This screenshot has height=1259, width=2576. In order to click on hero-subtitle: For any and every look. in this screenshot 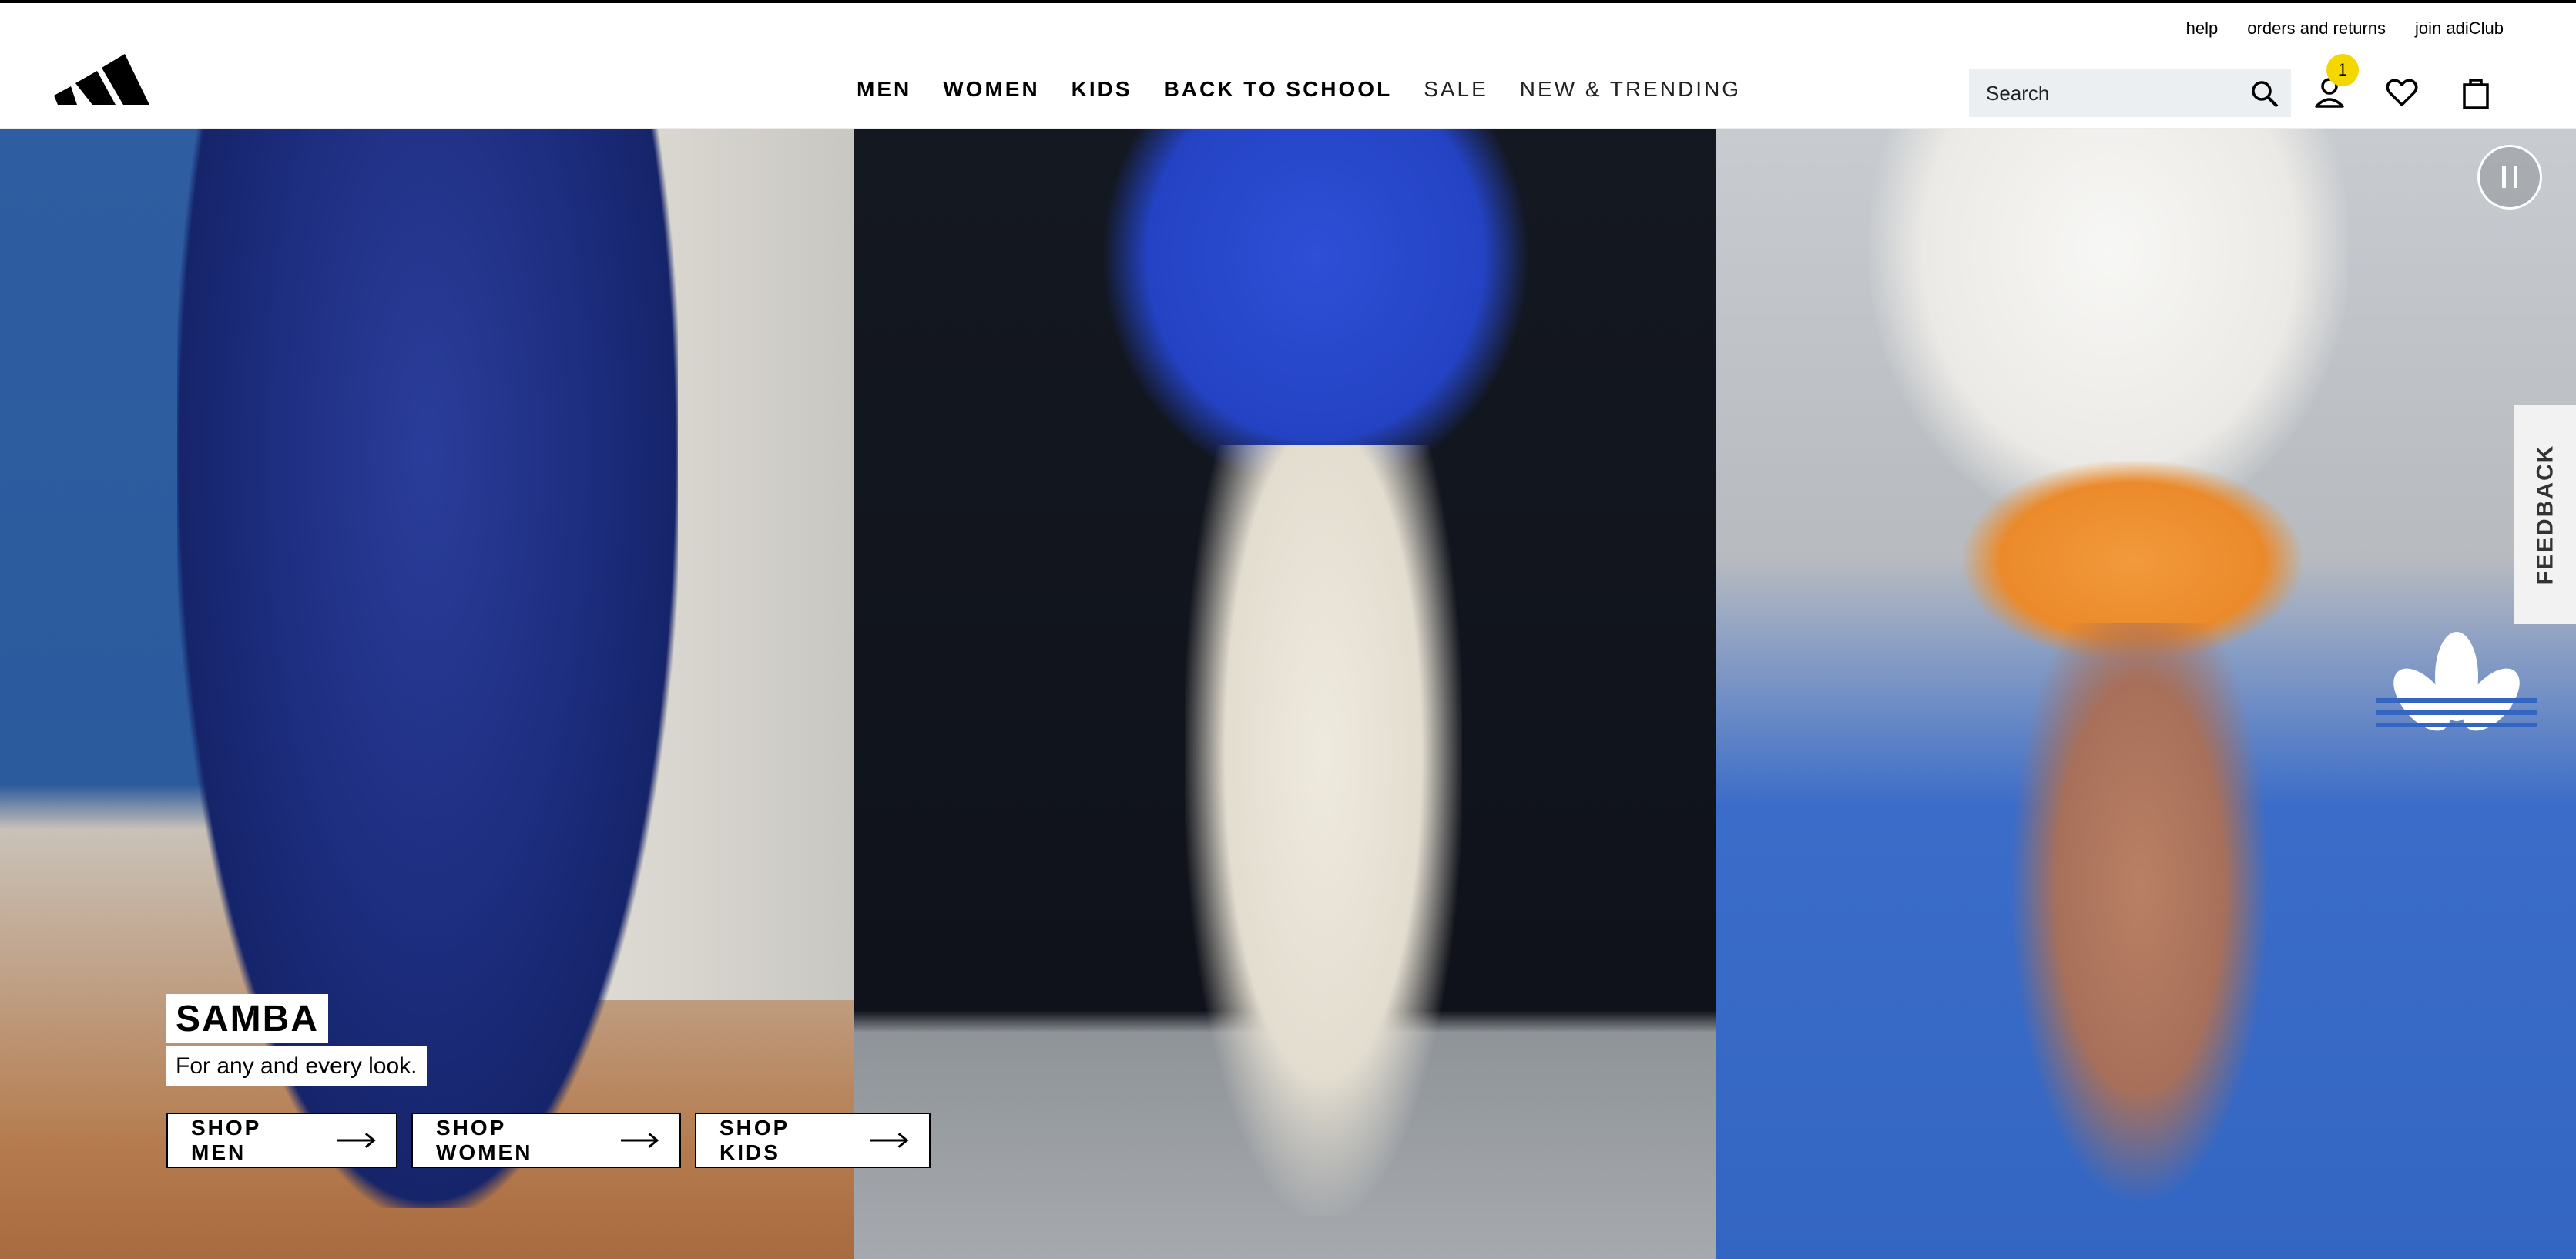, I will do `click(296, 1066)`.